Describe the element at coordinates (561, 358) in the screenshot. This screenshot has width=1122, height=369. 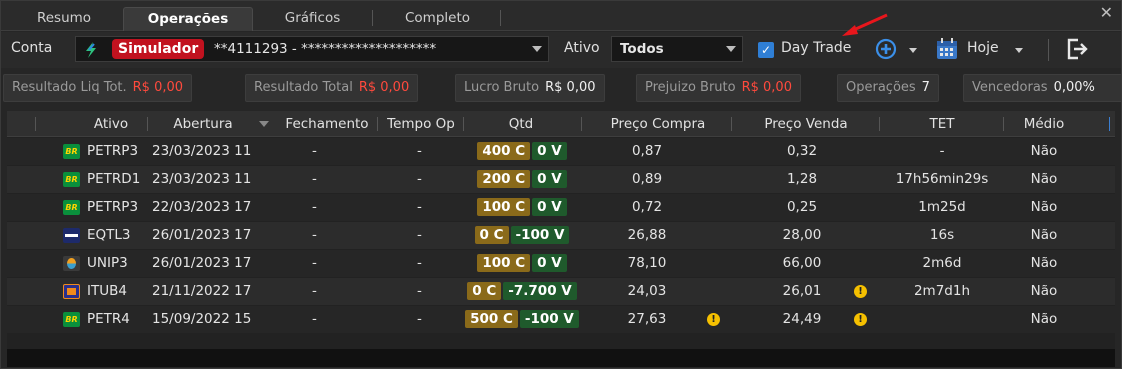
I see `table-footer` at that location.